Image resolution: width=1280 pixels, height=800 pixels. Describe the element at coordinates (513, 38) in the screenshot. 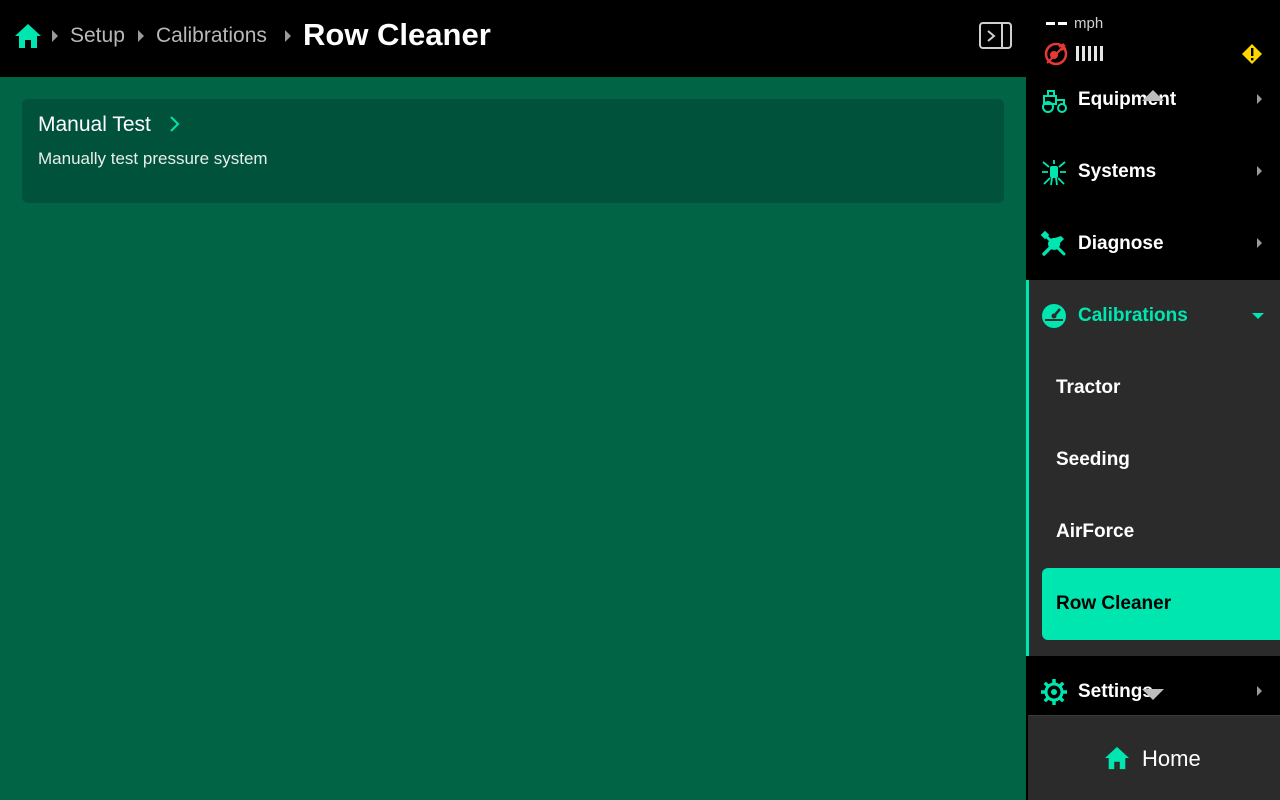

I see `header-bar: Setup Calibrations Row Cleaner` at that location.